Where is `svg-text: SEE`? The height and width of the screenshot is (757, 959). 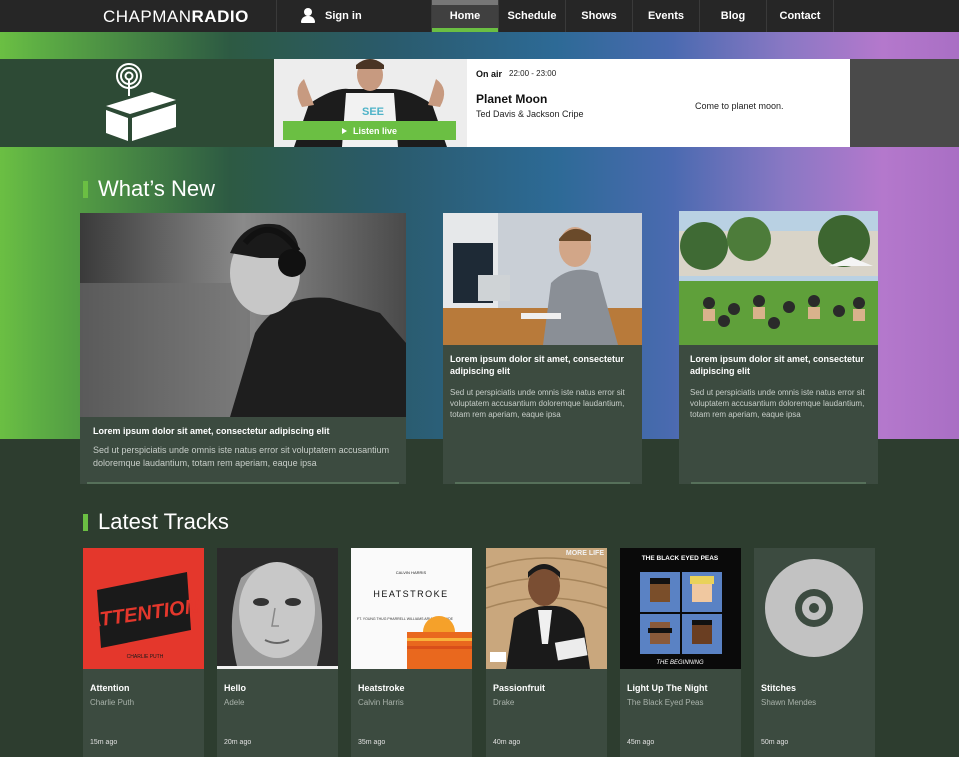
svg-text: SEE is located at coordinates (373, 112).